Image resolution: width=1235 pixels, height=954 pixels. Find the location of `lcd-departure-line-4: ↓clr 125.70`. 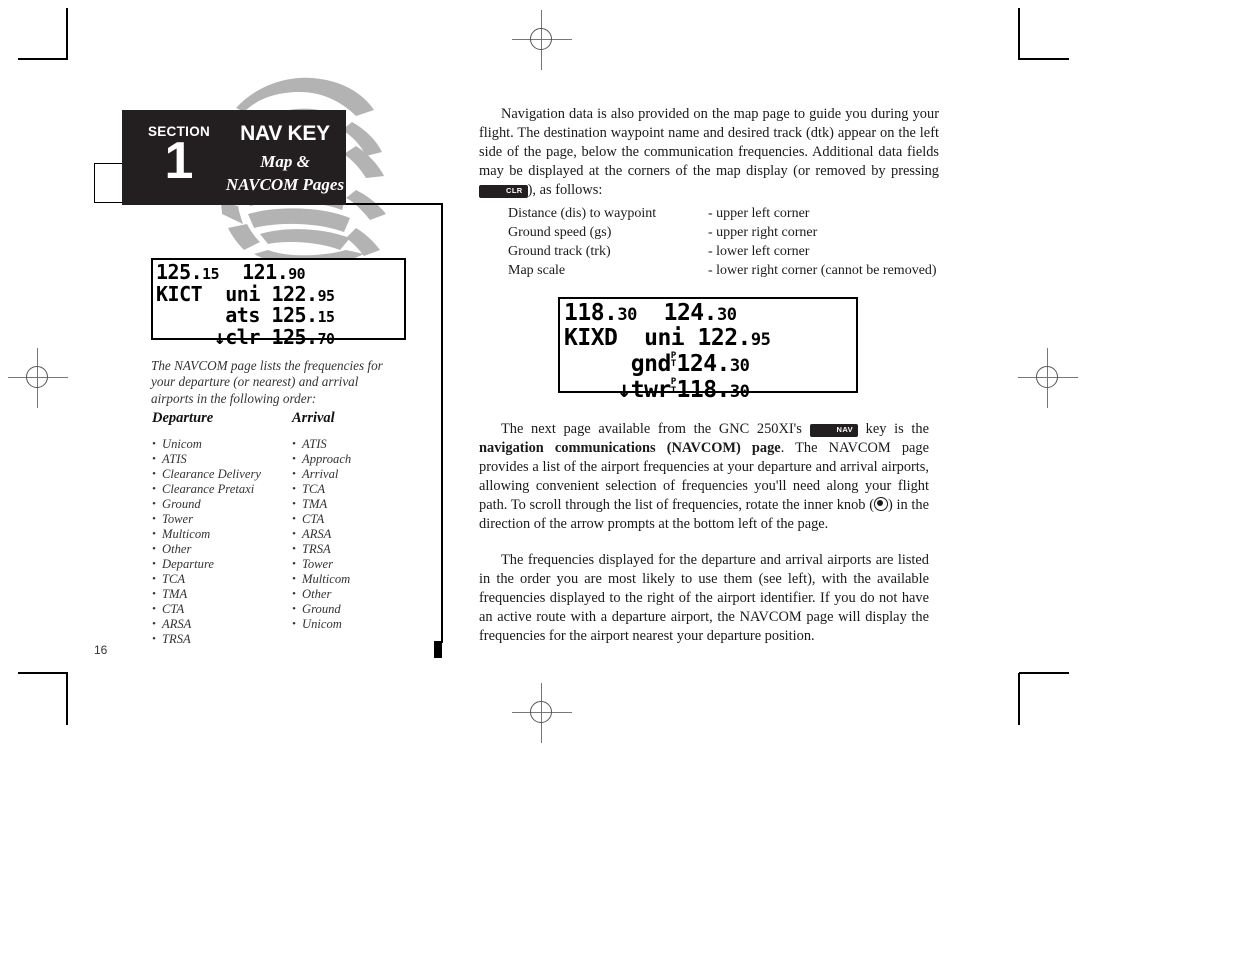

lcd-departure-line-4: ↓clr 125.70 is located at coordinates (274, 336).